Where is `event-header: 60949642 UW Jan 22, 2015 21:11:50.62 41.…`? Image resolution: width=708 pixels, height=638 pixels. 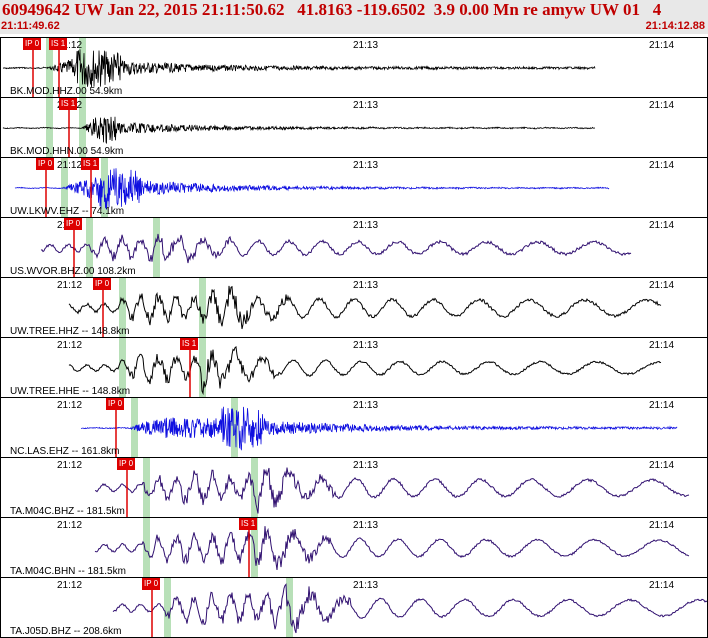 event-header: 60949642 UW Jan 22, 2015 21:11:50.62 41.… is located at coordinates (354, 17).